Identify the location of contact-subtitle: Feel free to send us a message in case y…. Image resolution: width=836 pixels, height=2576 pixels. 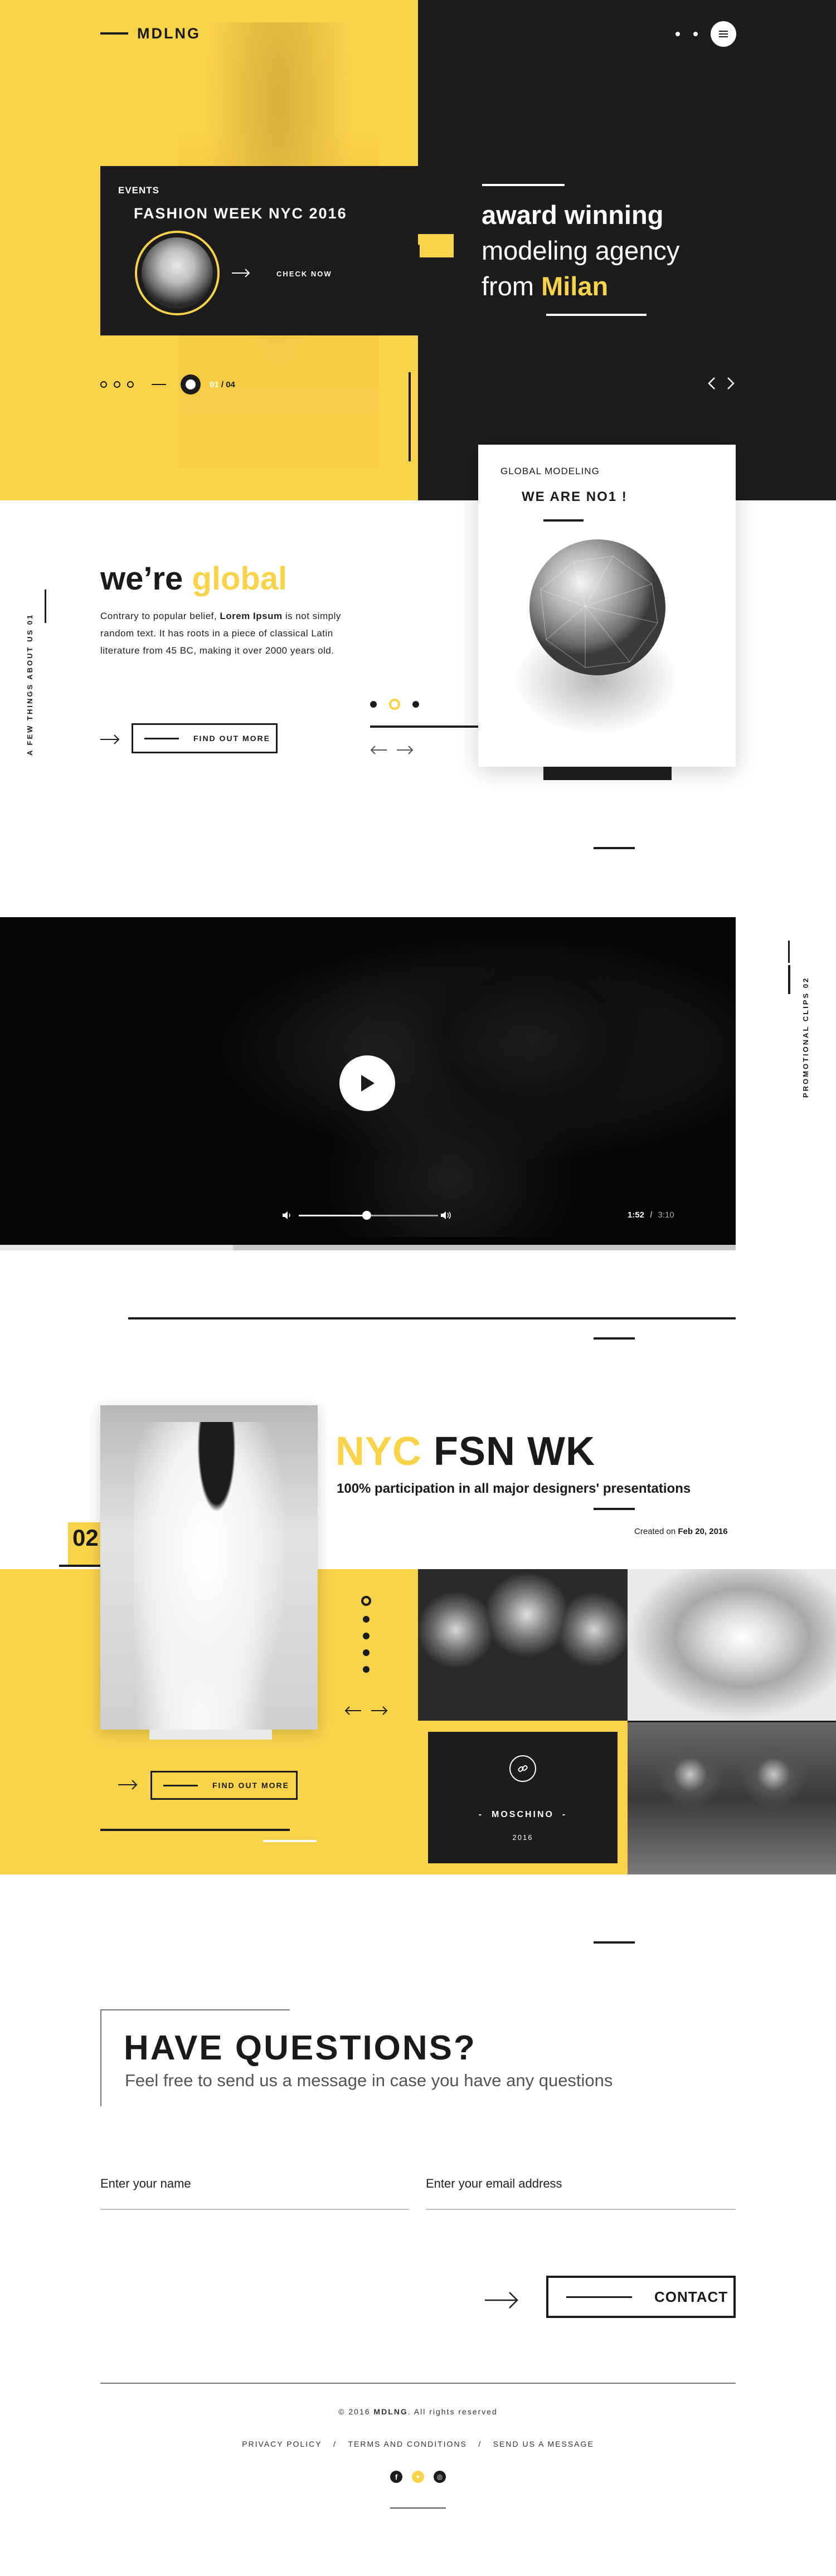
(369, 2080).